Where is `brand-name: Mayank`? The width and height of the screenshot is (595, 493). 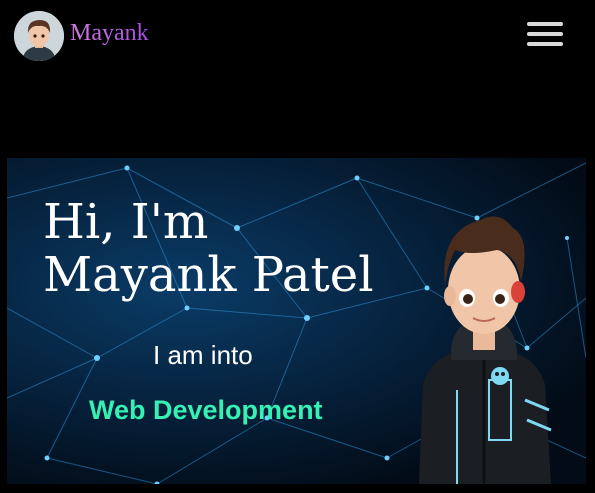 brand-name: Mayank is located at coordinates (109, 33).